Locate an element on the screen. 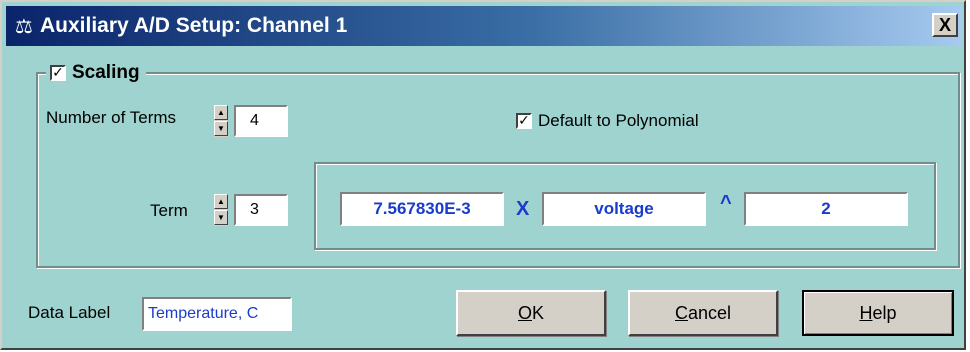 This screenshot has width=970, height=352. scaling-label: Scaling is located at coordinates (106, 72).